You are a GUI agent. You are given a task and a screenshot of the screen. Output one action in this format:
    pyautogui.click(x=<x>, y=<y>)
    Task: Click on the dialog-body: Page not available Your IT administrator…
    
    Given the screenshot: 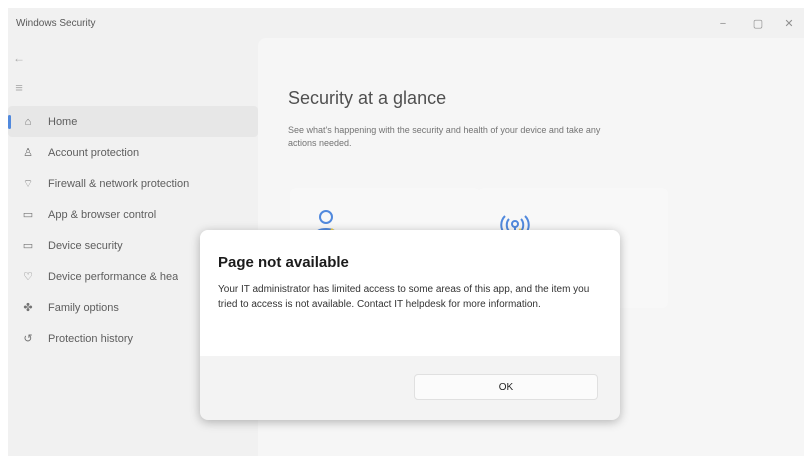 What is the action you would take?
    pyautogui.click(x=410, y=293)
    